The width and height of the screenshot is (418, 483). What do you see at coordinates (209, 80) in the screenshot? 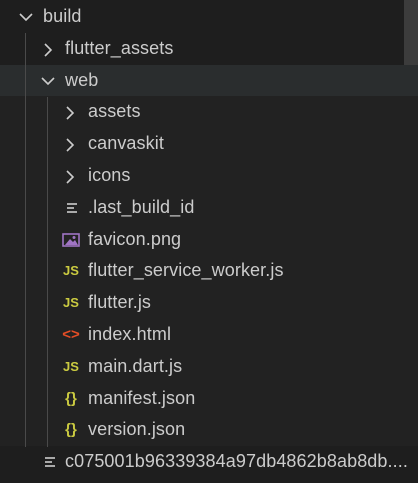
I see `tree-item-web-folder: web` at bounding box center [209, 80].